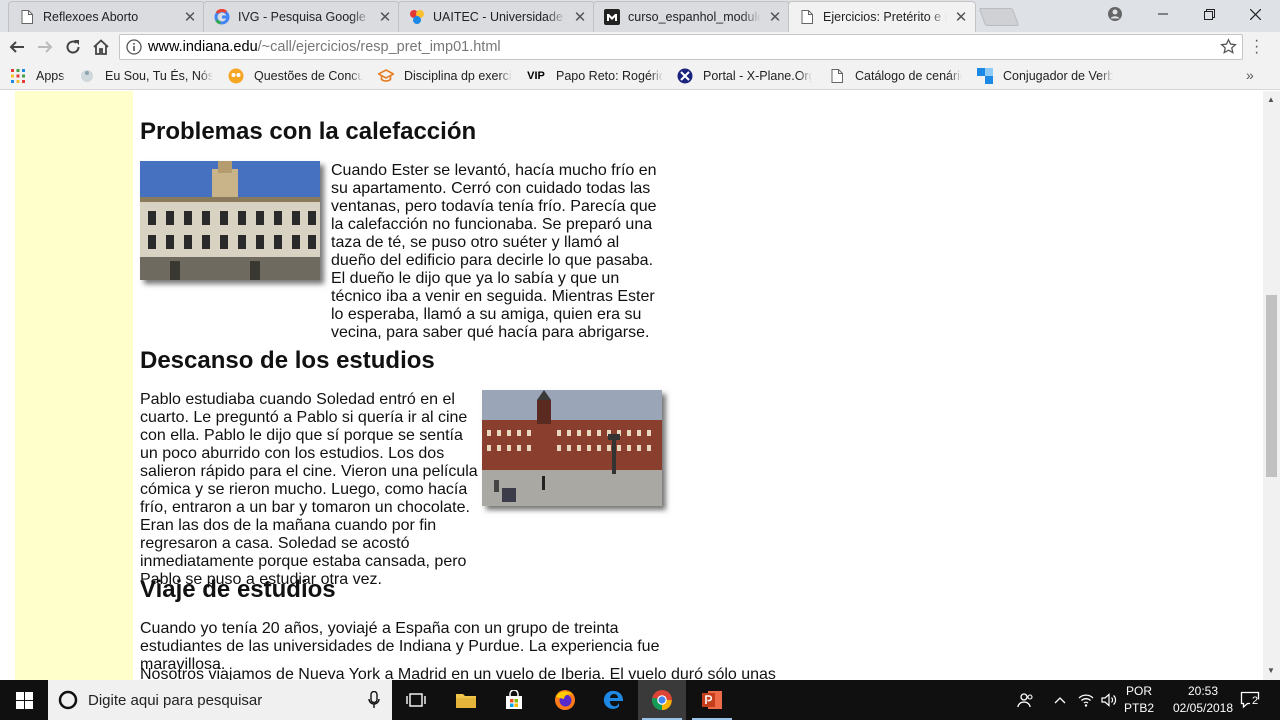 This screenshot has width=1280, height=720. I want to click on heading-calefaccion: Problemas con la calefacción, so click(308, 131).